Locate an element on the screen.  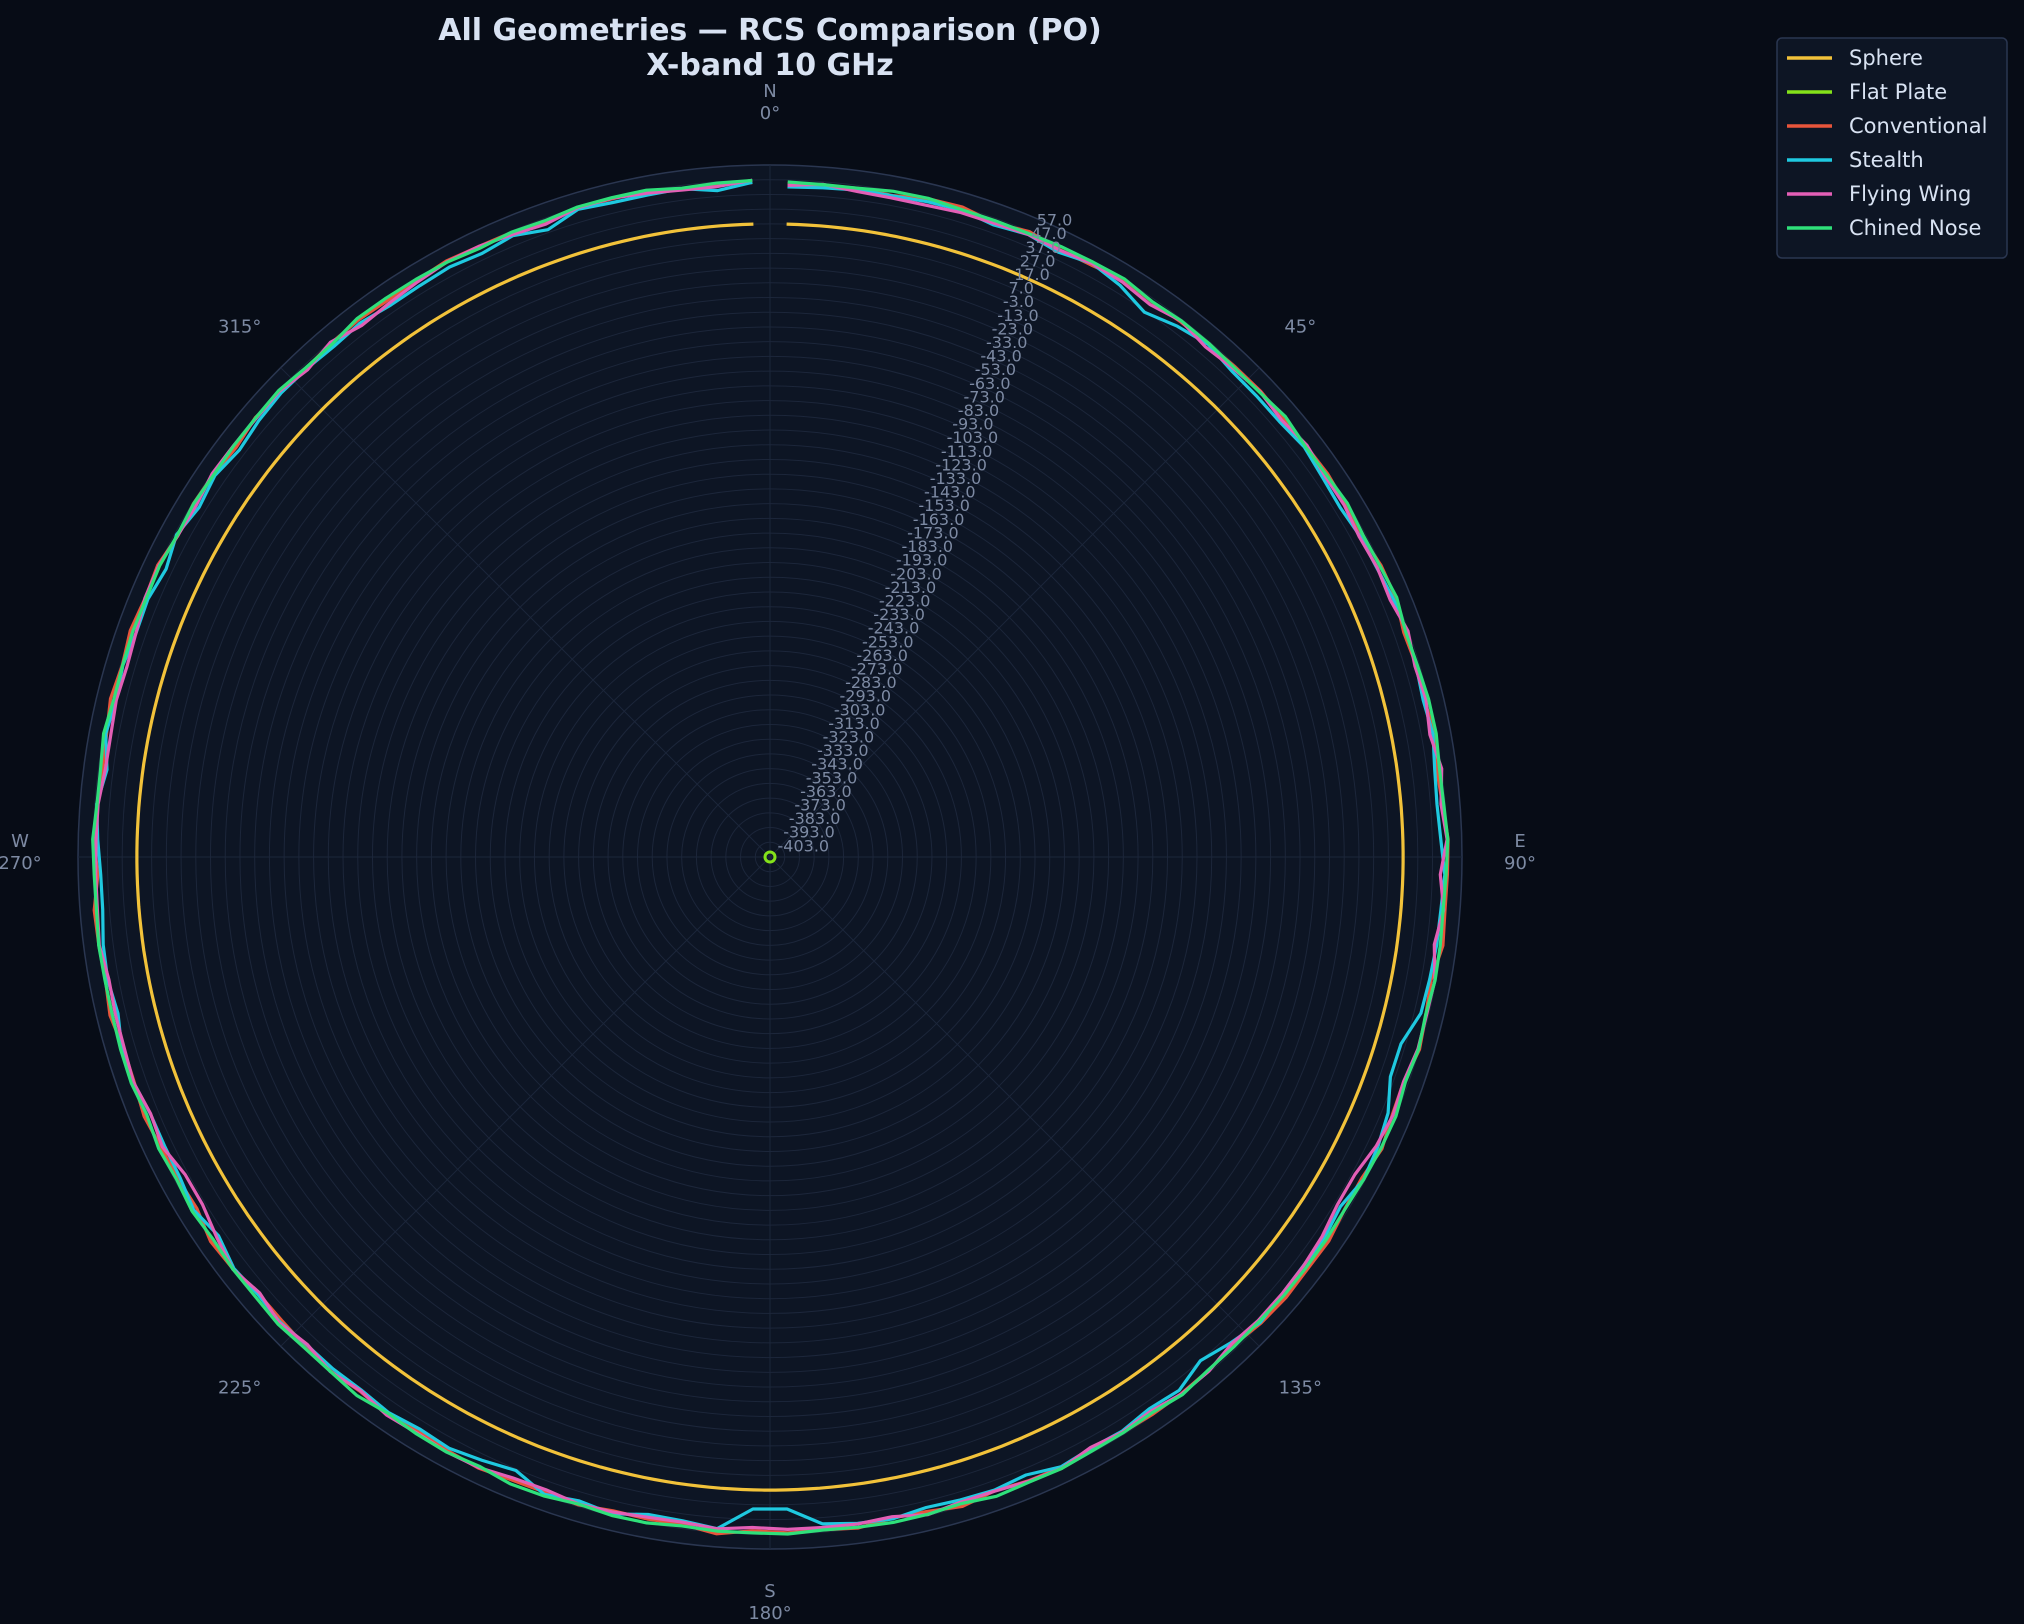
angle-dir-label: W is located at coordinates (20, 841).